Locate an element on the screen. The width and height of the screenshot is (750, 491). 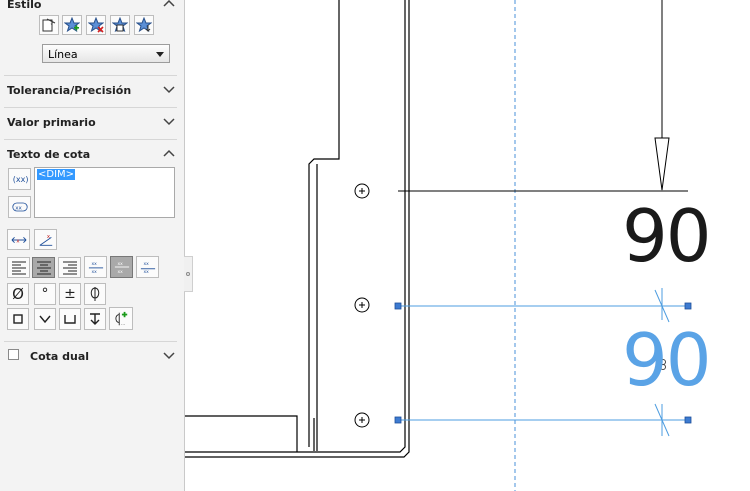
text-top-icon: xx xx is located at coordinates (95, 267).